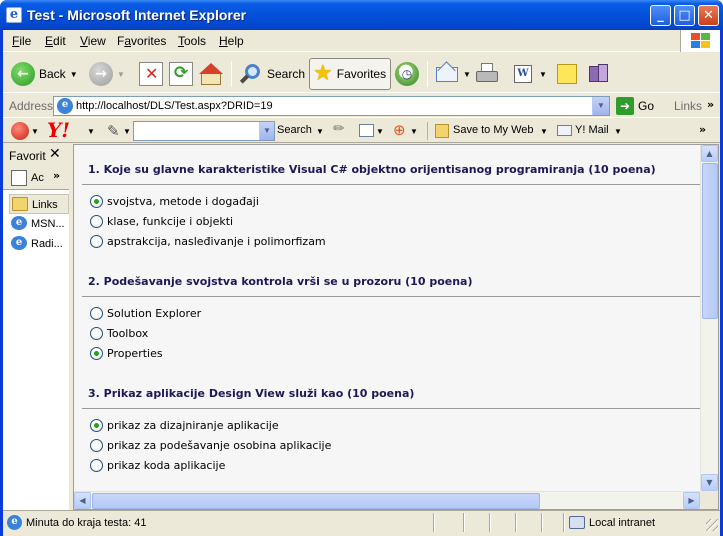  What do you see at coordinates (702, 129) in the screenshot?
I see `yahoo-chevron-icon: »` at bounding box center [702, 129].